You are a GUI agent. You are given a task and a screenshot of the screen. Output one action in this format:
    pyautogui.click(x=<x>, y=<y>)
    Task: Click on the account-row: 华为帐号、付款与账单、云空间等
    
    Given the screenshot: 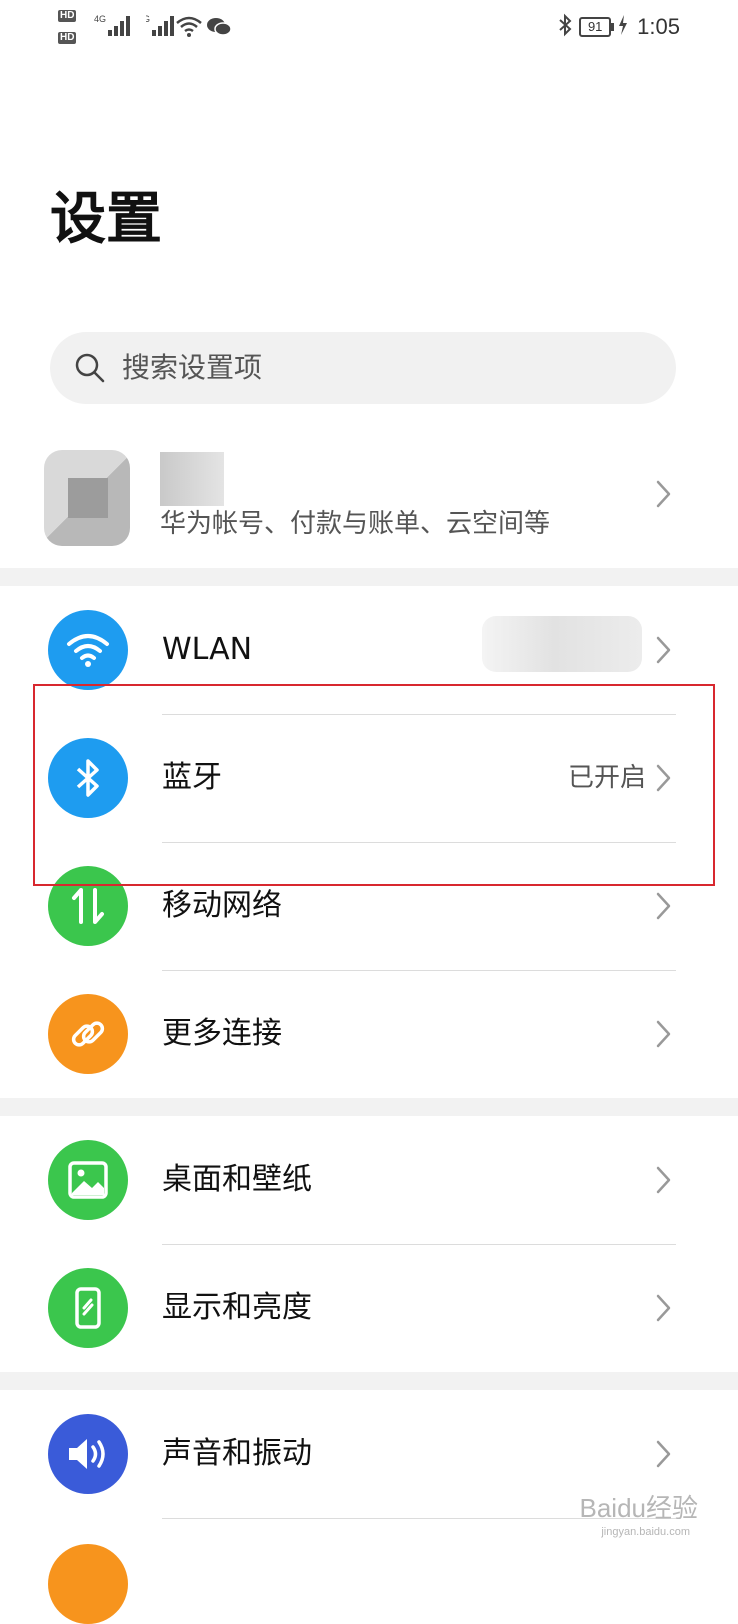 What is the action you would take?
    pyautogui.click(x=369, y=500)
    